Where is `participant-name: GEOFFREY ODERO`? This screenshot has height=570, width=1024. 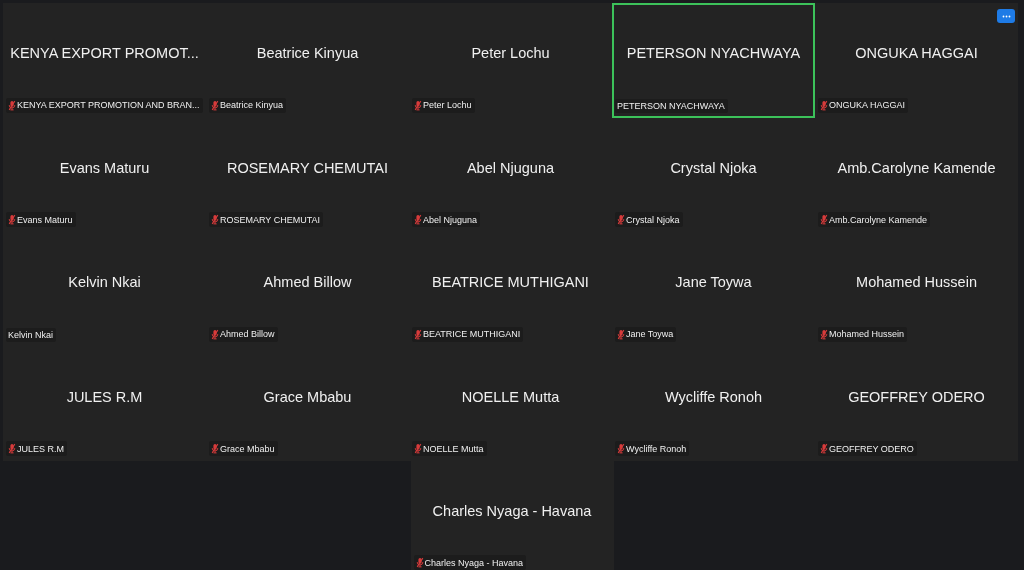 participant-name: GEOFFREY ODERO is located at coordinates (916, 396).